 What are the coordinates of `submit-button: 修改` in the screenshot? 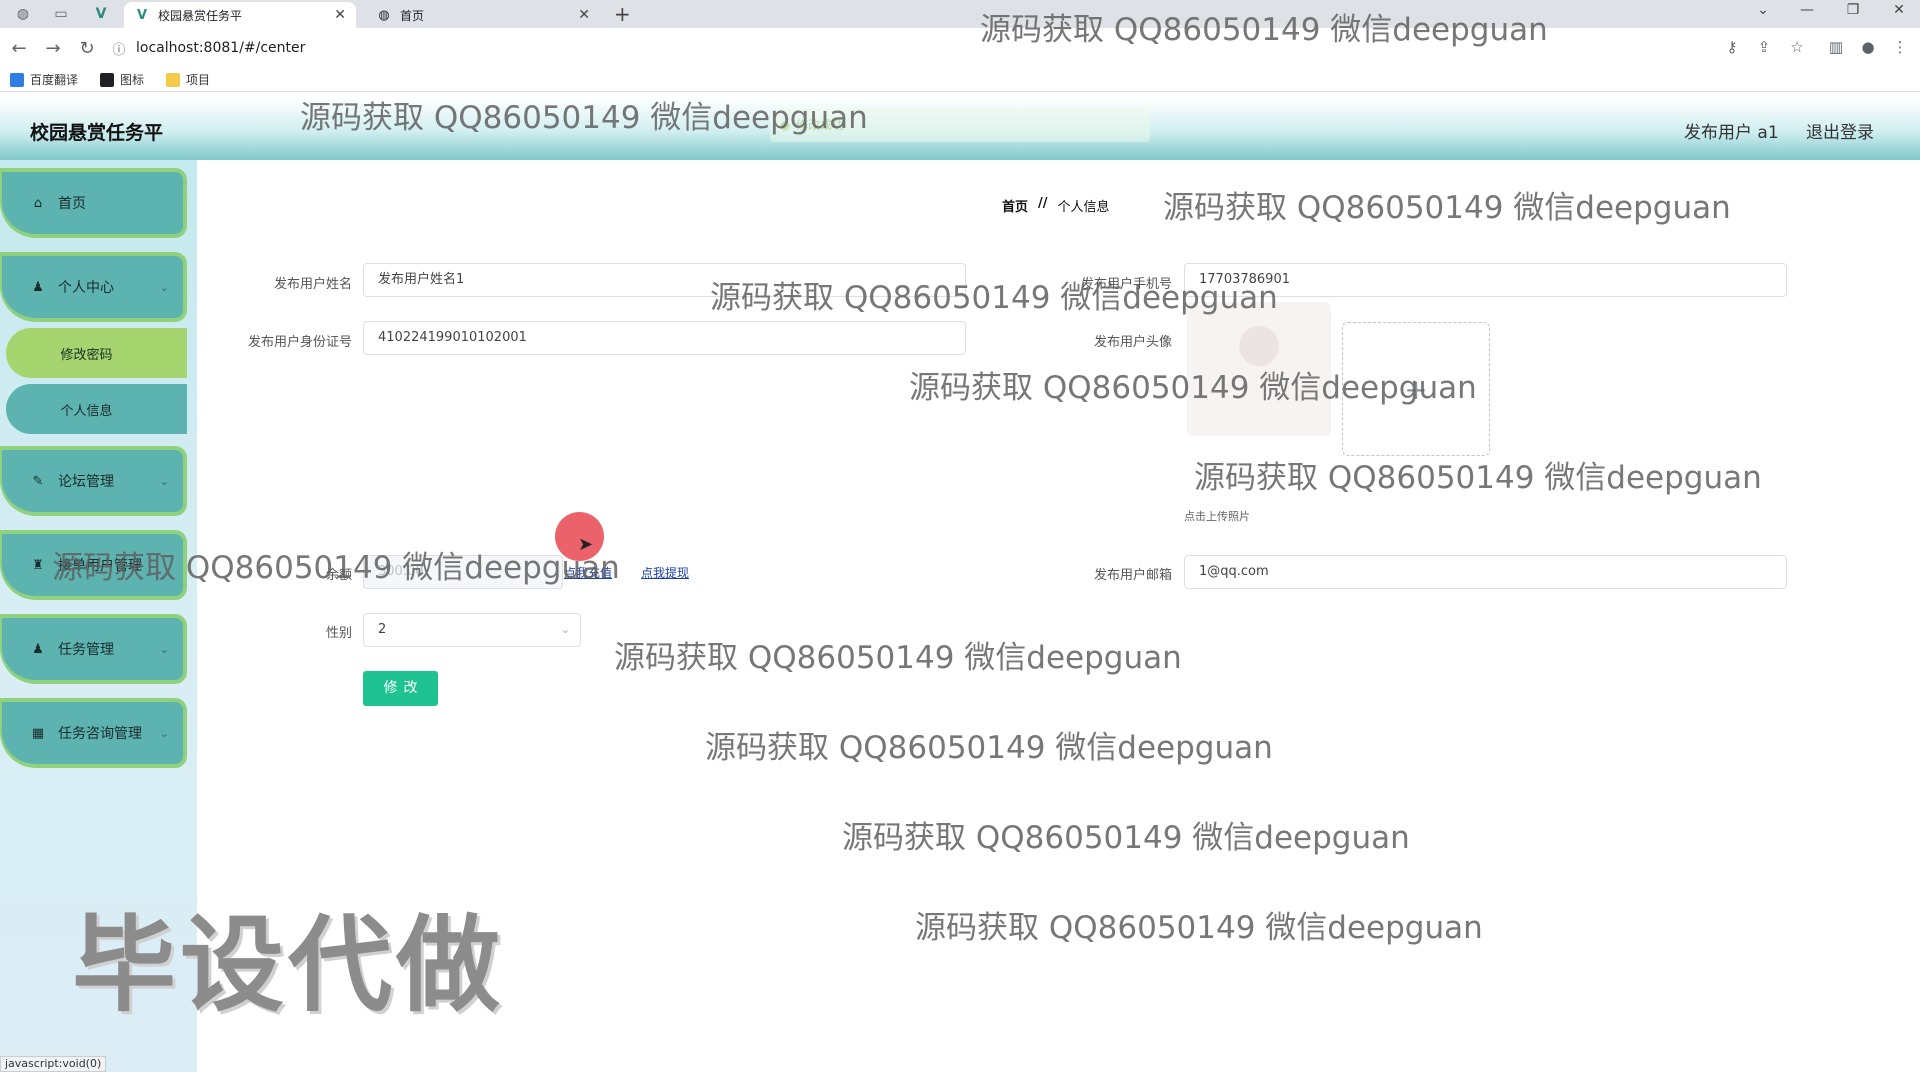 It's located at (400, 688).